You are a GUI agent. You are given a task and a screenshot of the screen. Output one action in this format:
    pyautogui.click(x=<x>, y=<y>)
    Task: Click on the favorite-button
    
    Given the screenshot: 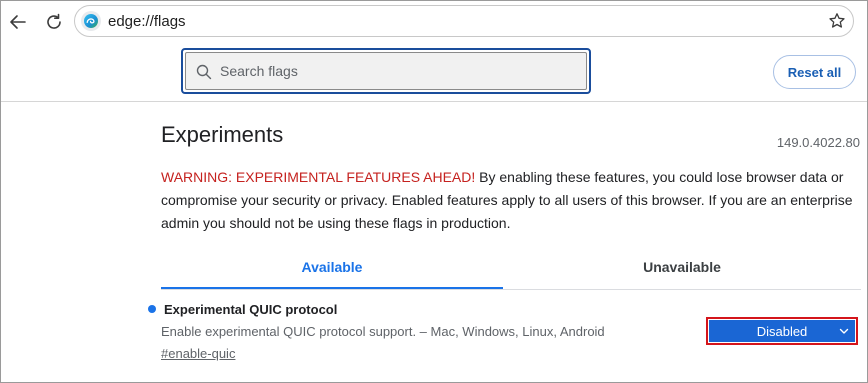 What is the action you would take?
    pyautogui.click(x=837, y=21)
    